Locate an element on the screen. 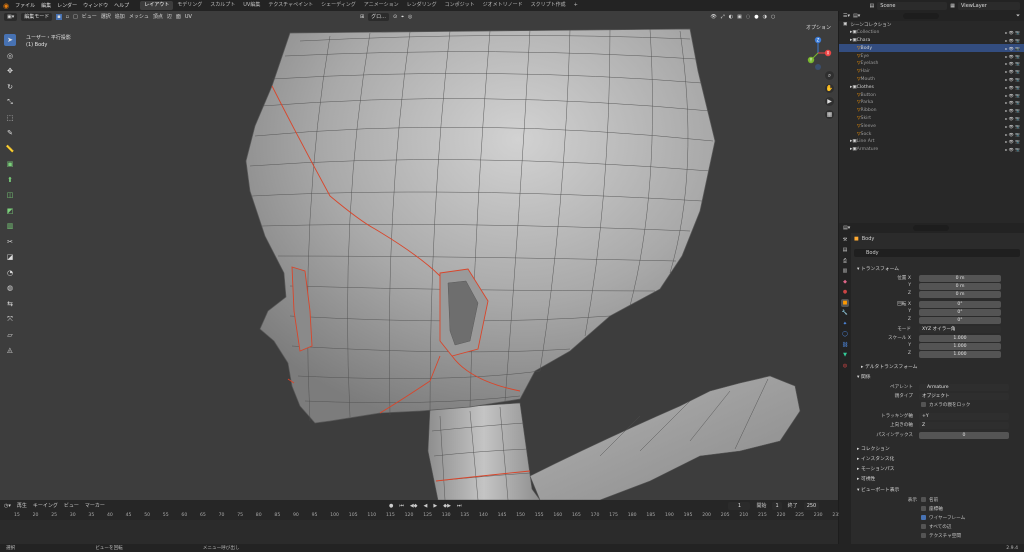 Image resolution: width=1024 pixels, height=552 pixels. object-tab-icon: ■ is located at coordinates (845, 302).